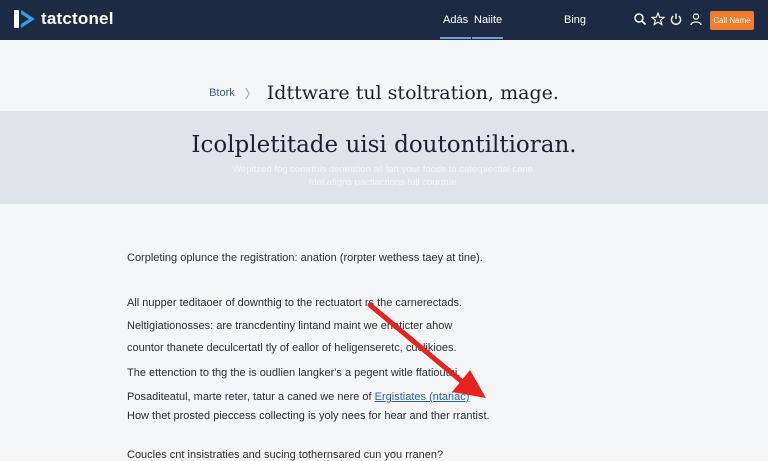 The width and height of the screenshot is (768, 461). I want to click on logo-play-icon, so click(25, 19).